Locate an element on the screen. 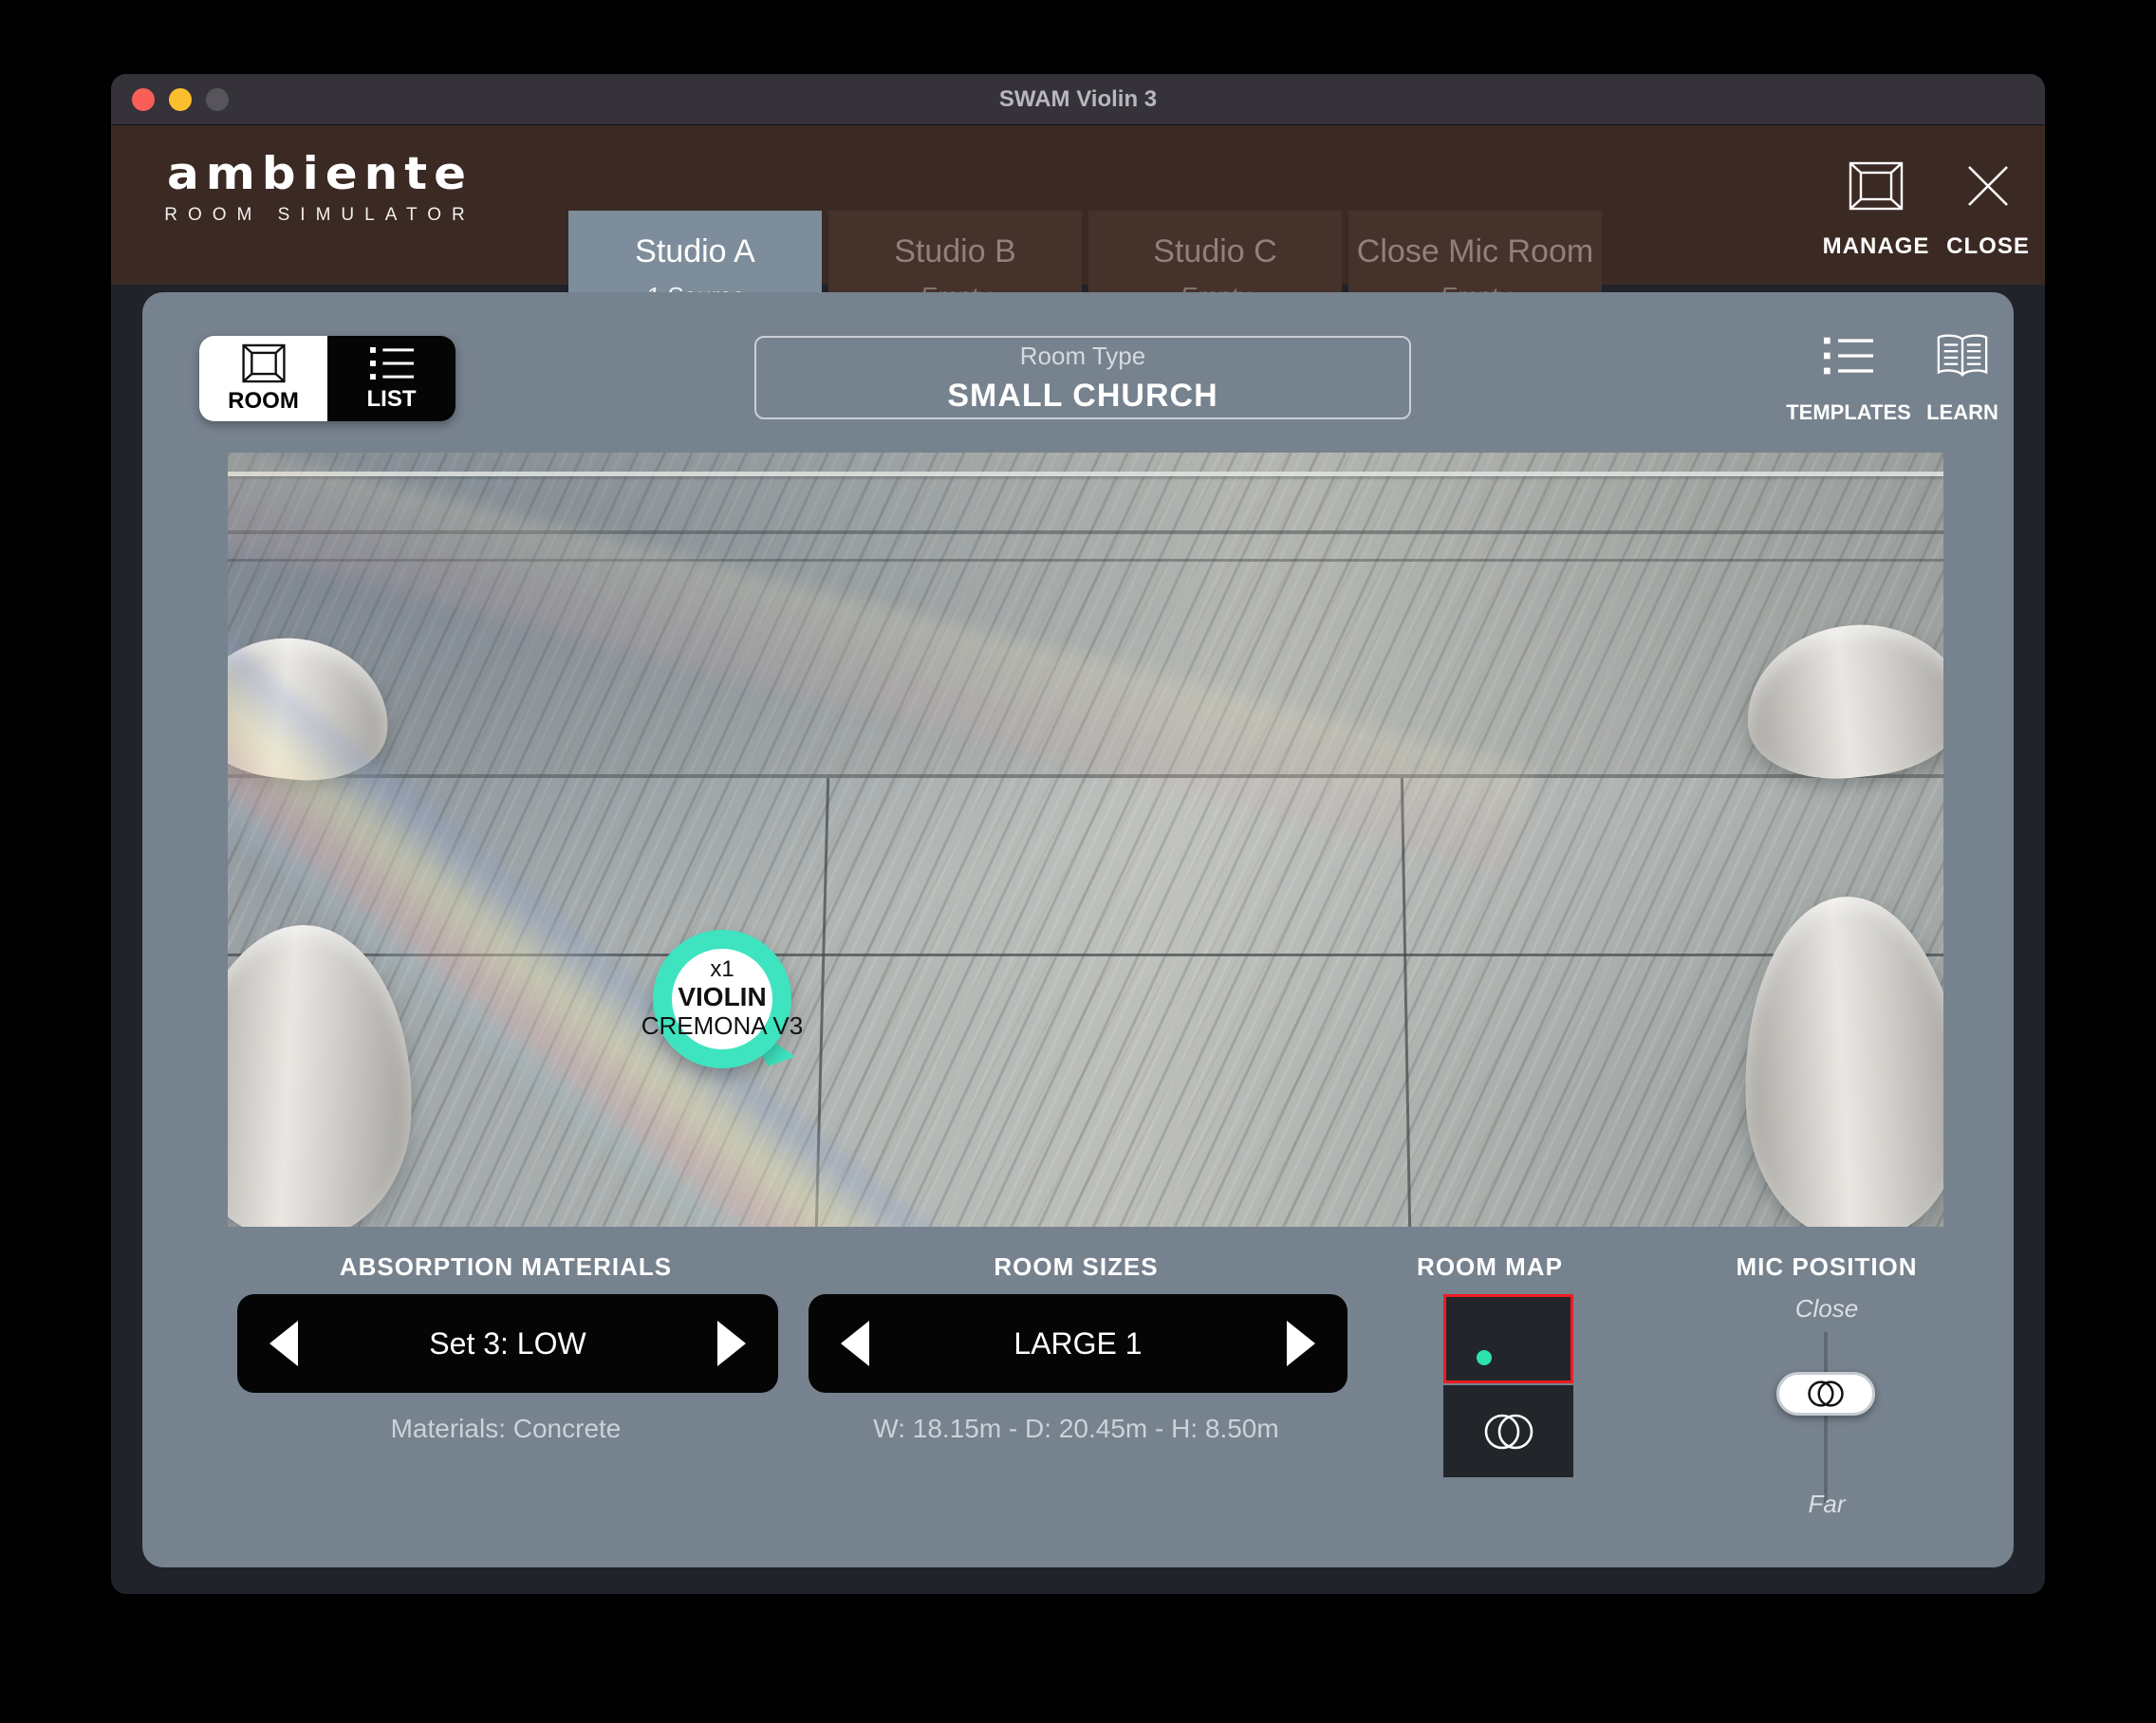 Image resolution: width=2156 pixels, height=1723 pixels. room-view-button: ROOM is located at coordinates (263, 378).